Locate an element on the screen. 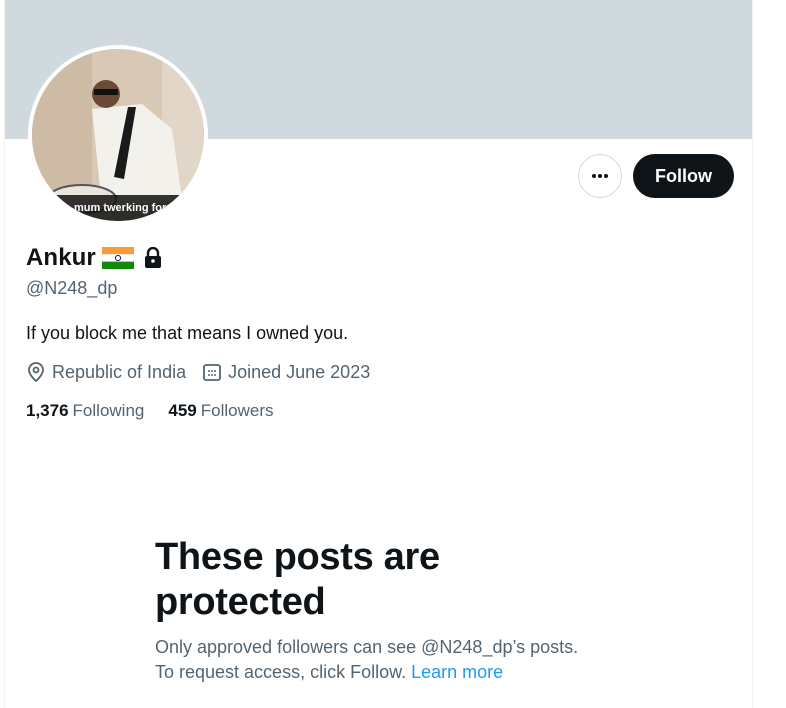  follow-button: Follow is located at coordinates (683, 176).